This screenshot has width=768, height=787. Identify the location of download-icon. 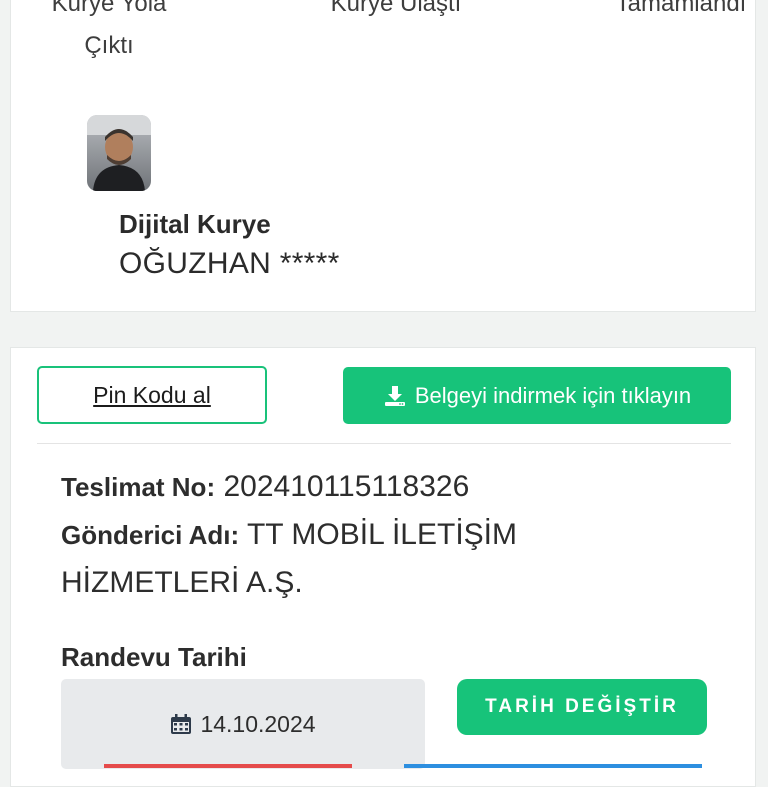
(394, 395).